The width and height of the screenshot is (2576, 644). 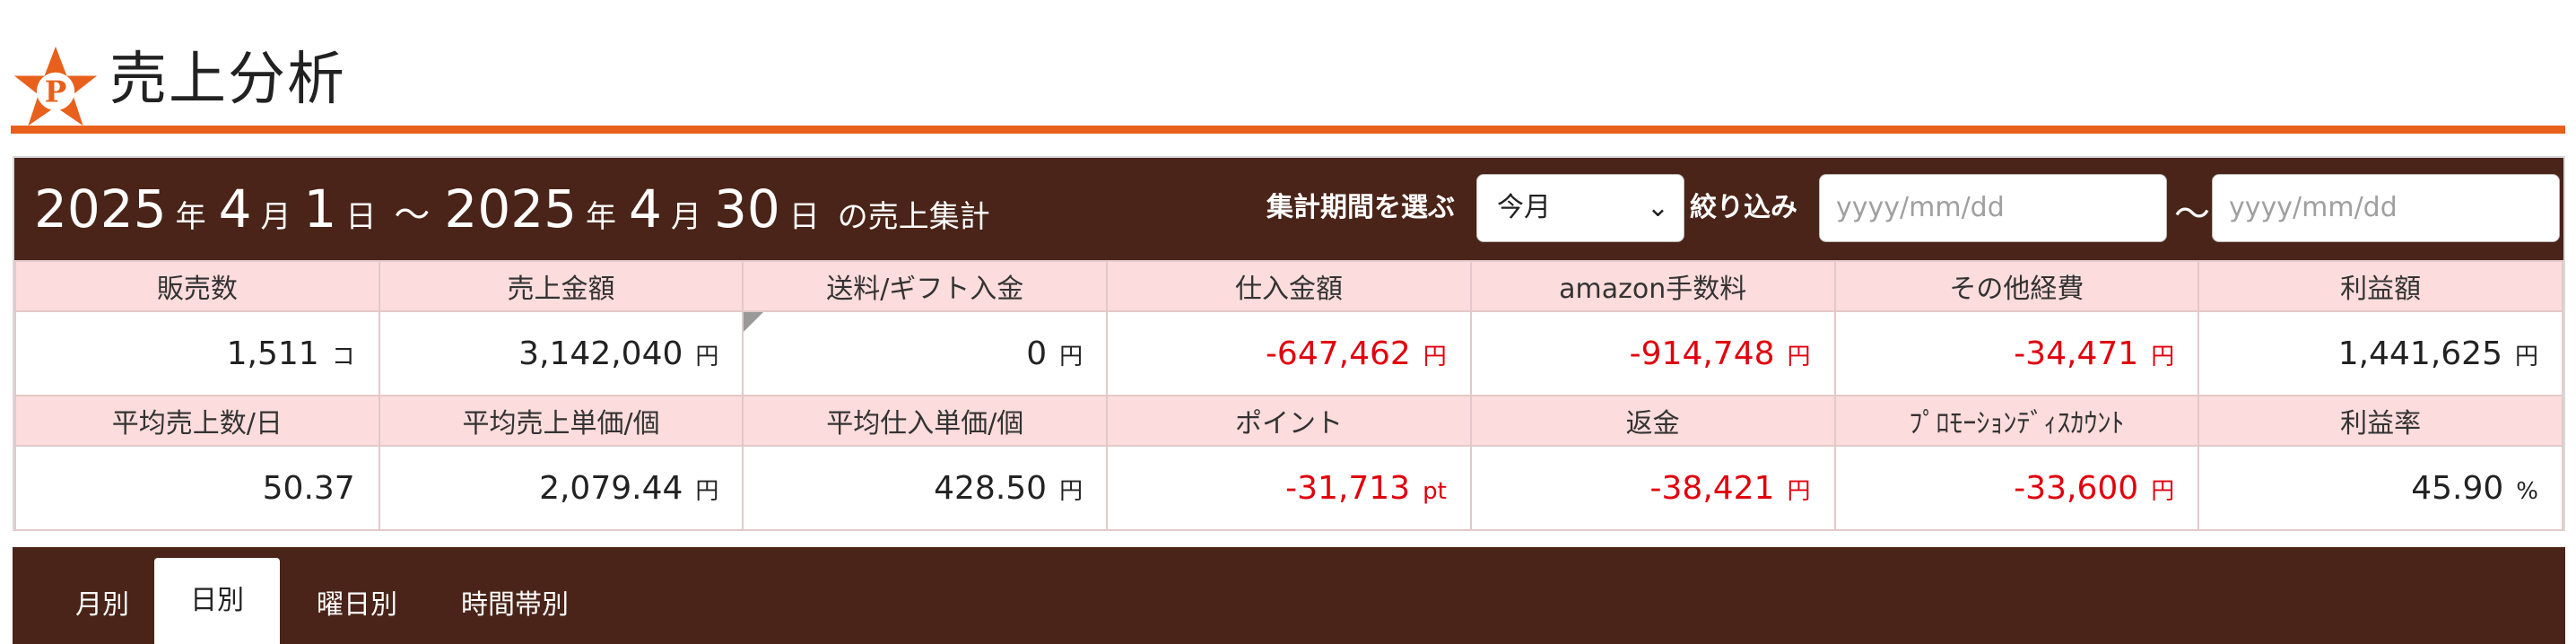 What do you see at coordinates (357, 609) in the screenshot?
I see `tab-weekday: 曜日別` at bounding box center [357, 609].